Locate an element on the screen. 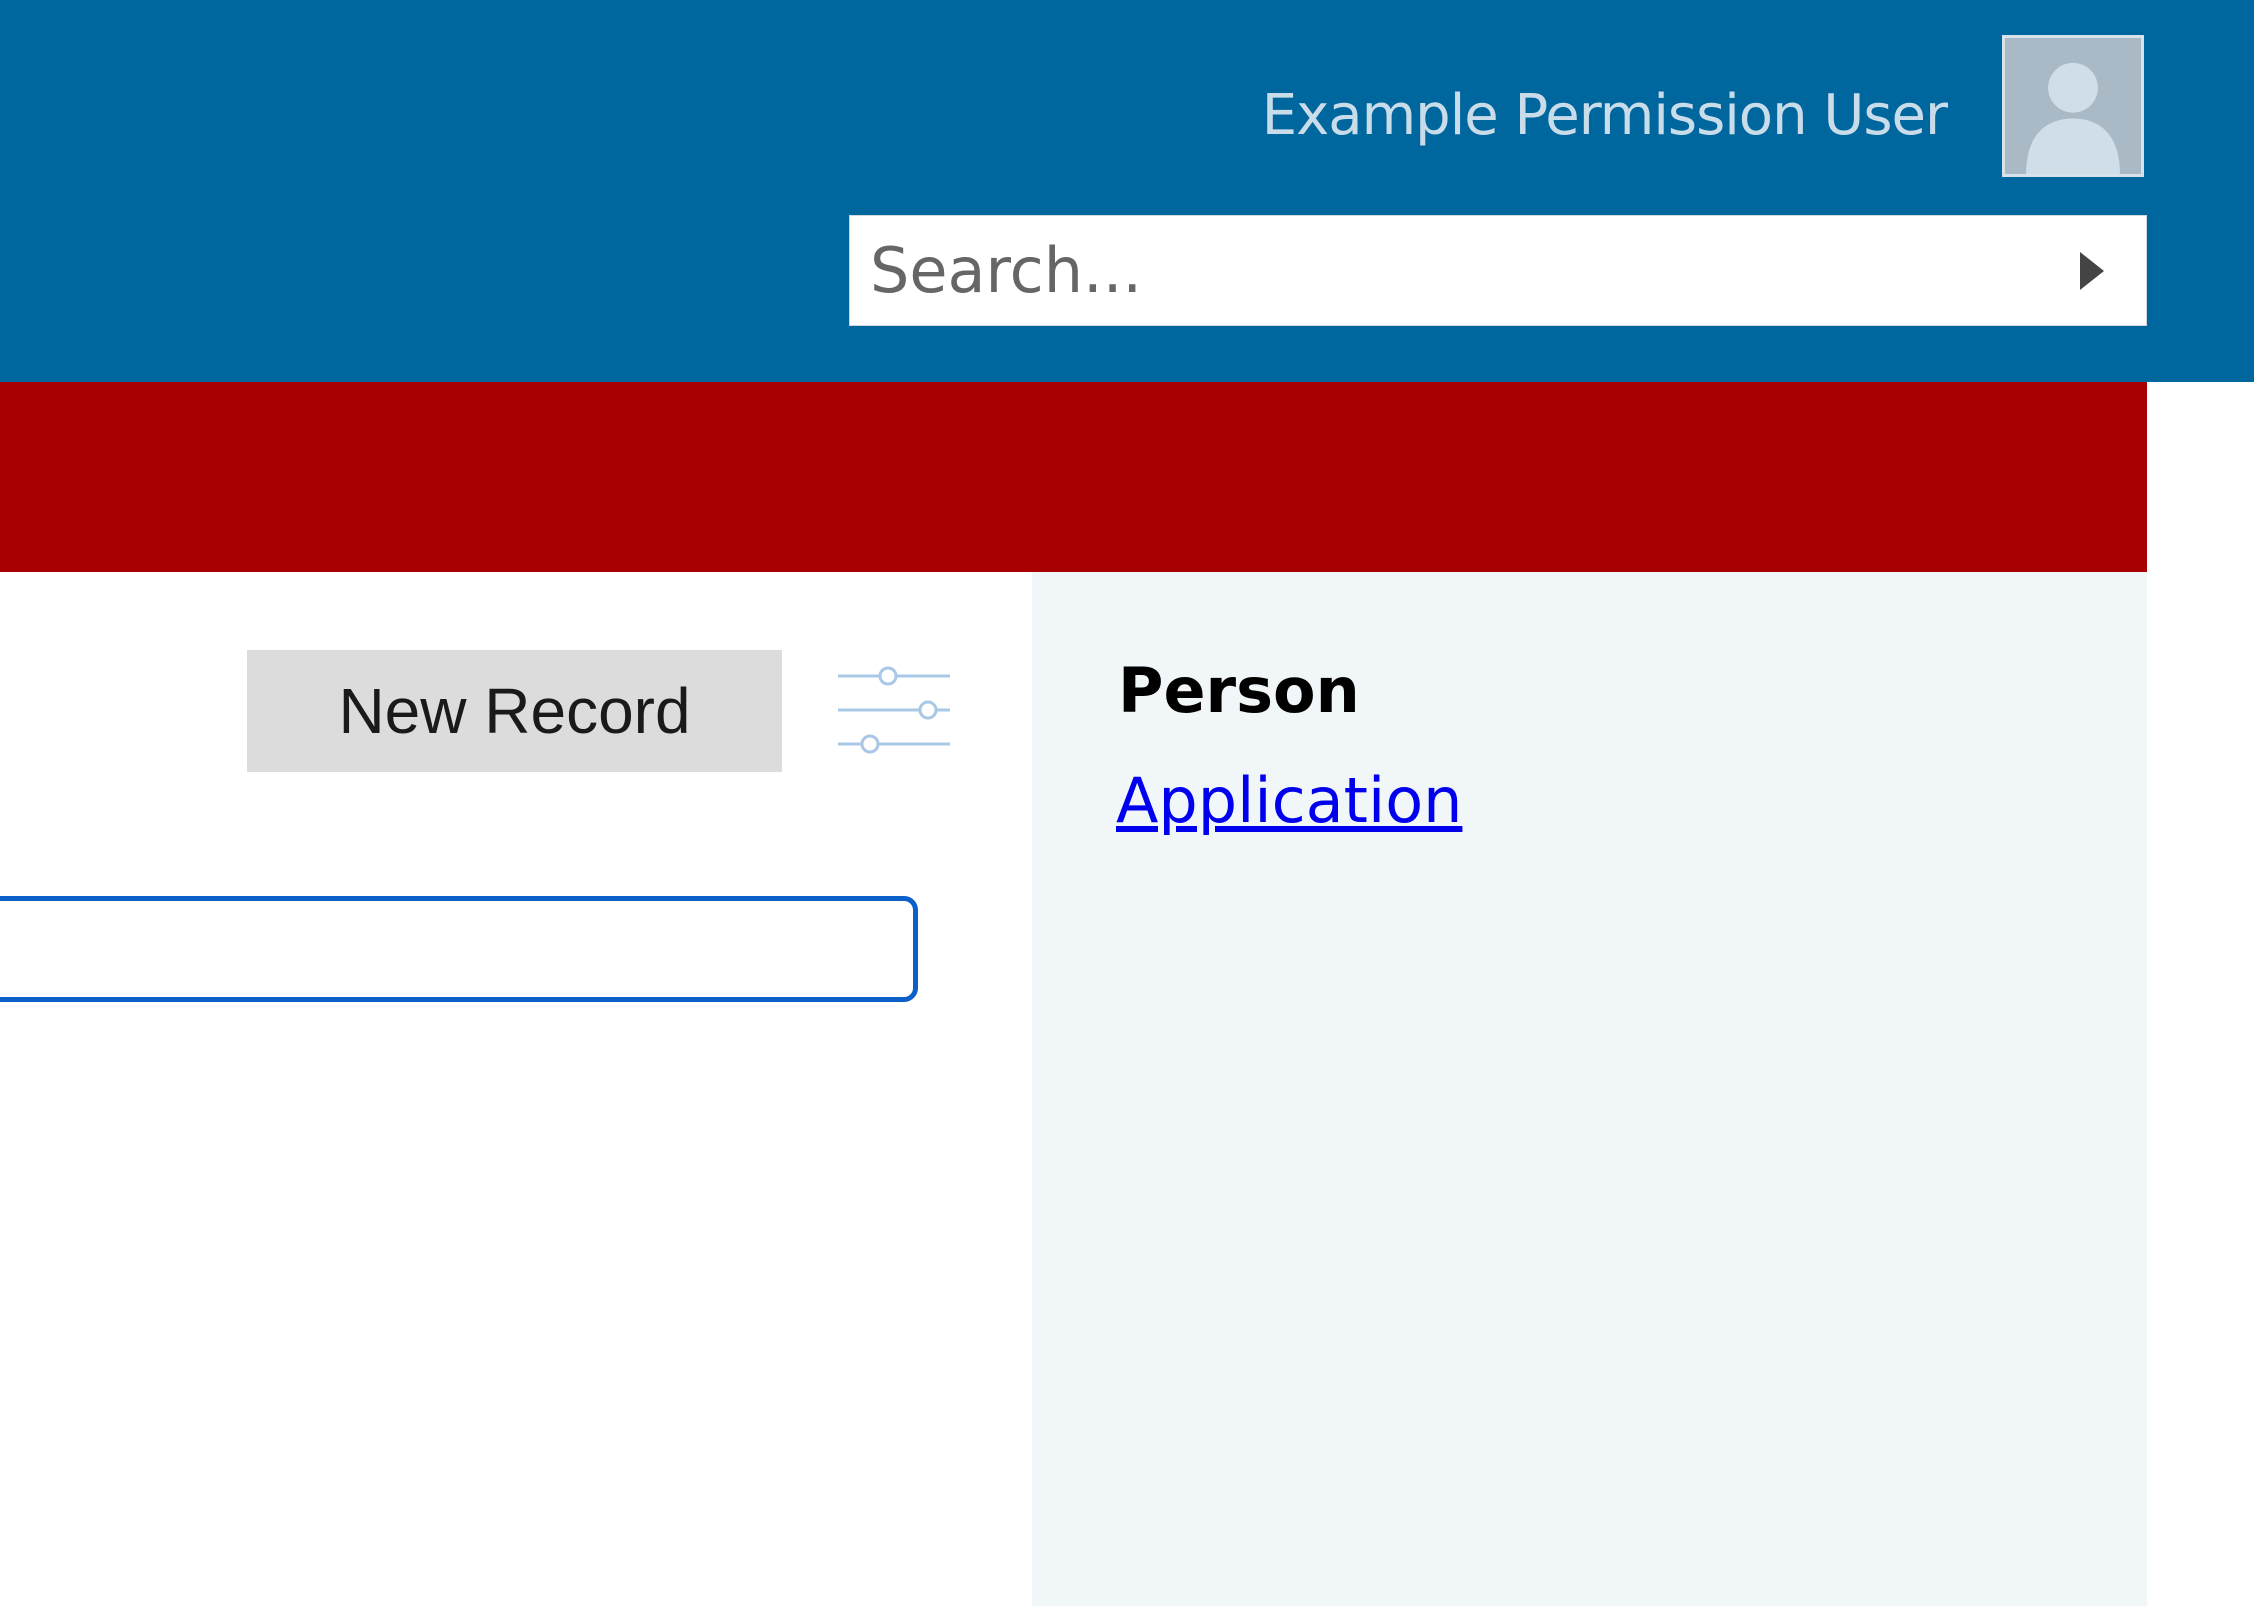 This screenshot has height=1606, width=2254. global-search is located at coordinates (1498, 270).